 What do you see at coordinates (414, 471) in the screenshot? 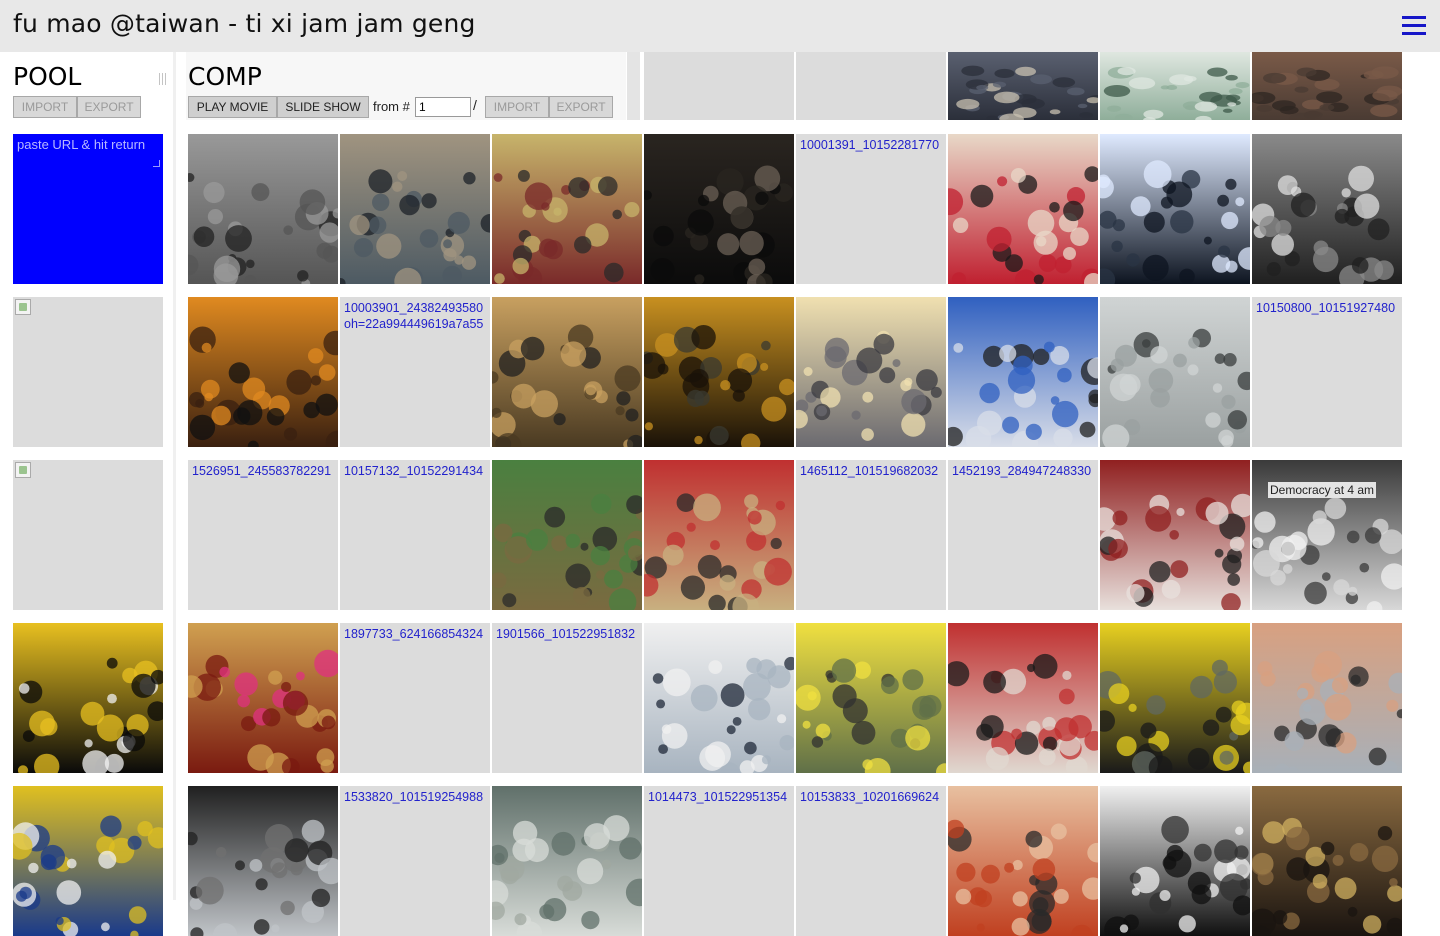
I see `tile-filename: 10157132_10152291434` at bounding box center [414, 471].